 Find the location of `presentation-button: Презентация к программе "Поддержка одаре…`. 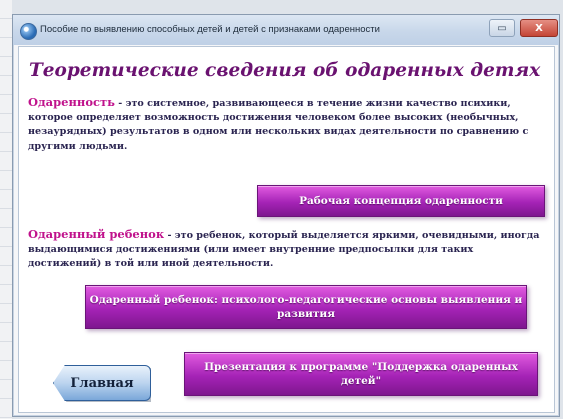

presentation-button: Презентация к программе "Поддержка одаре… is located at coordinates (361, 374).